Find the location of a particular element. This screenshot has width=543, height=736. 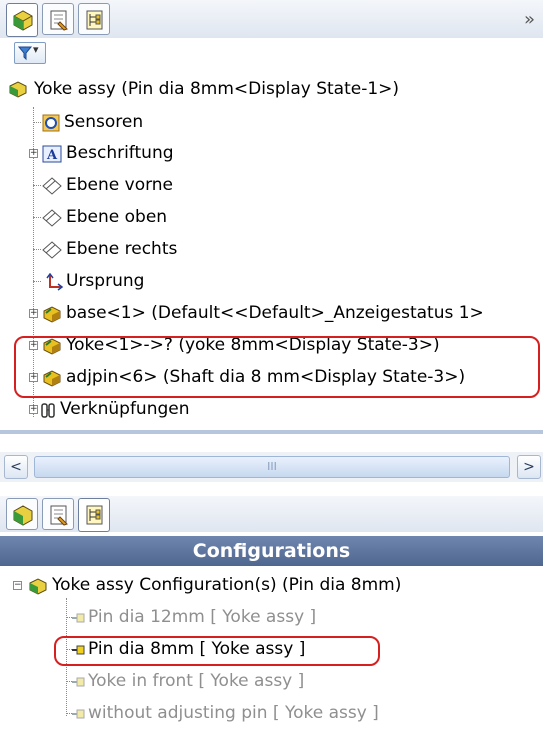

part-icon is located at coordinates (52, 314).